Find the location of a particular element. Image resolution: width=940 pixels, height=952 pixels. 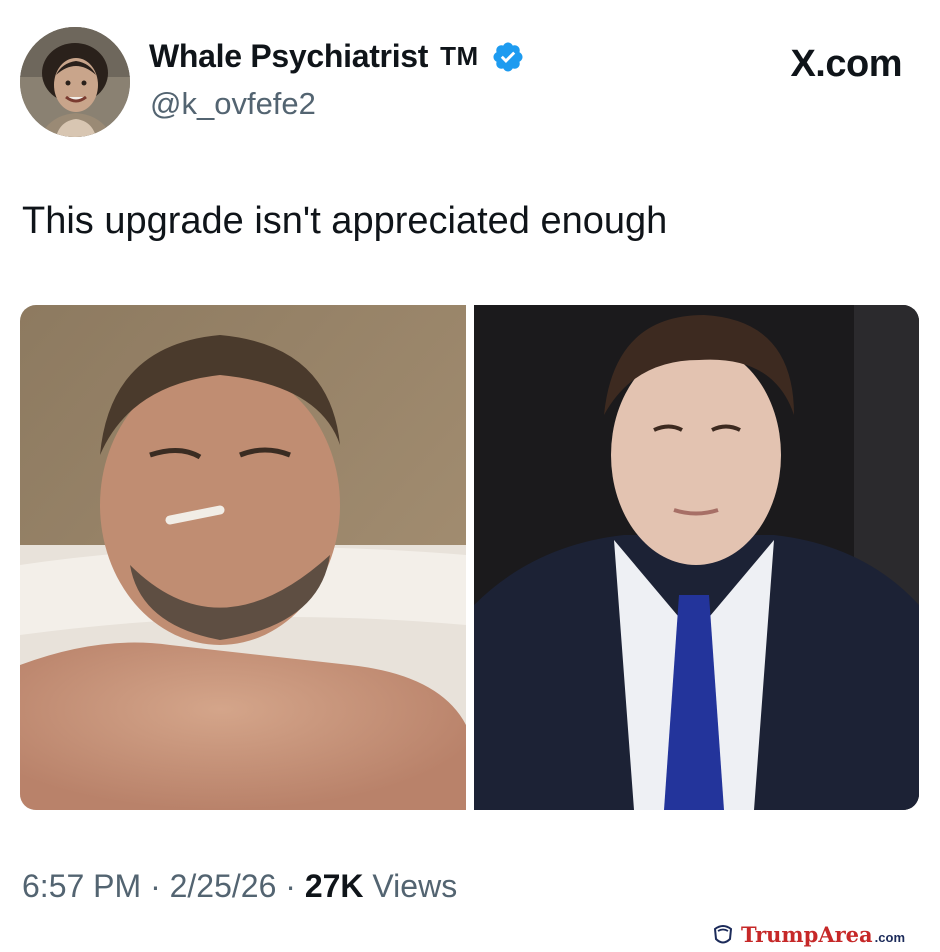

user-handle: @k_ovfefe2 is located at coordinates (233, 104).